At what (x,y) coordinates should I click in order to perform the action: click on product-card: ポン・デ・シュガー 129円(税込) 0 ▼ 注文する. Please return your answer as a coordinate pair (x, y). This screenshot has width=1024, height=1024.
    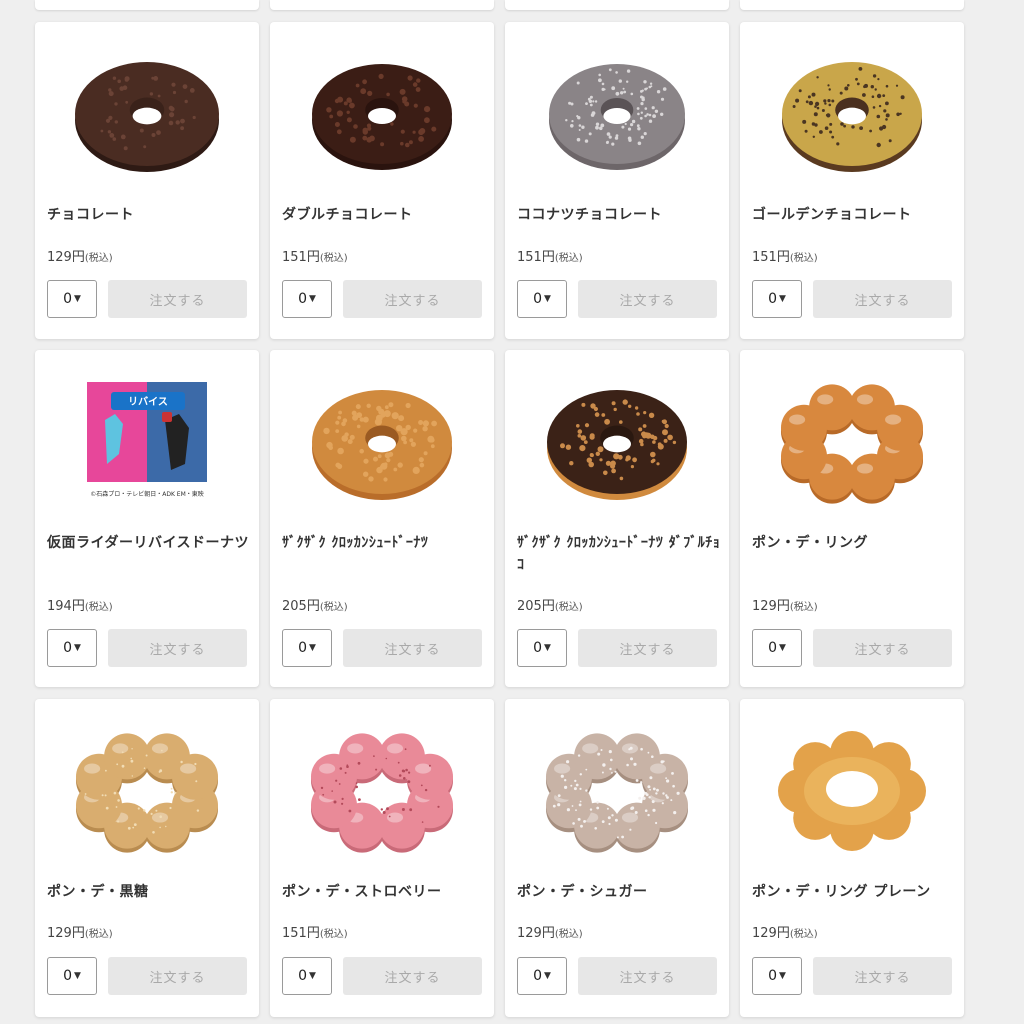
    Looking at the image, I should click on (617, 858).